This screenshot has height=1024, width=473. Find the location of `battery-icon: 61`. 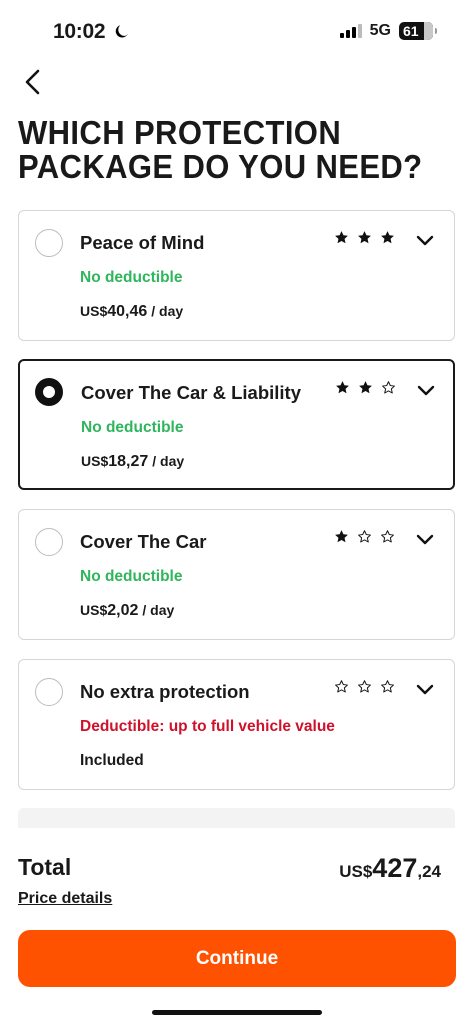

battery-icon: 61 is located at coordinates (418, 31).